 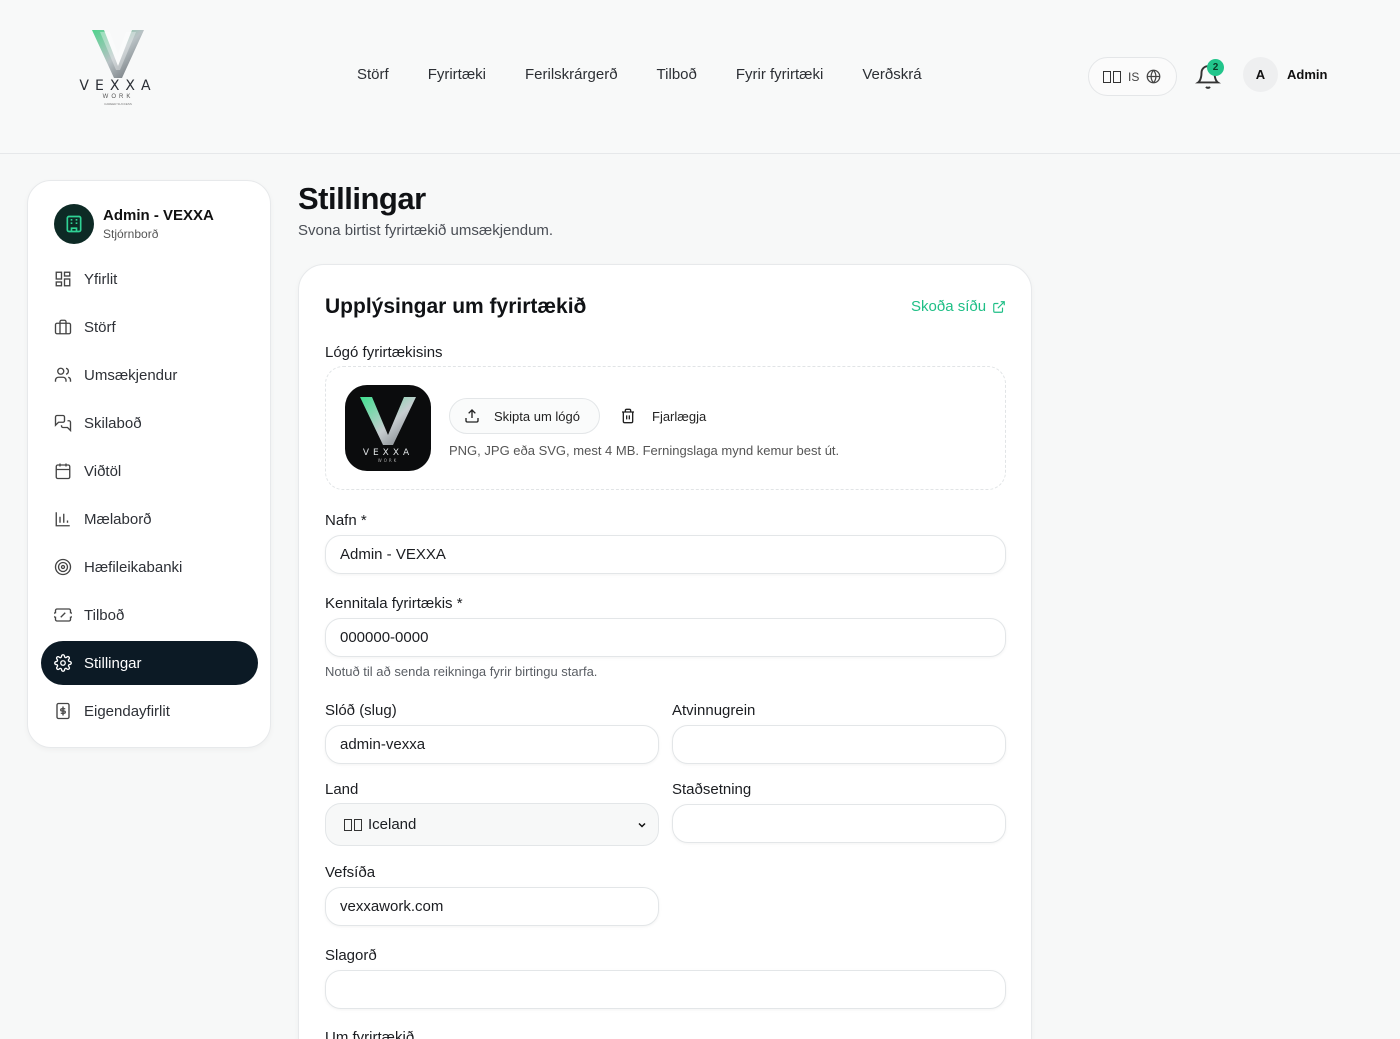 What do you see at coordinates (456, 306) in the screenshot?
I see `card-title: Upplýsingar um fyrirtækið` at bounding box center [456, 306].